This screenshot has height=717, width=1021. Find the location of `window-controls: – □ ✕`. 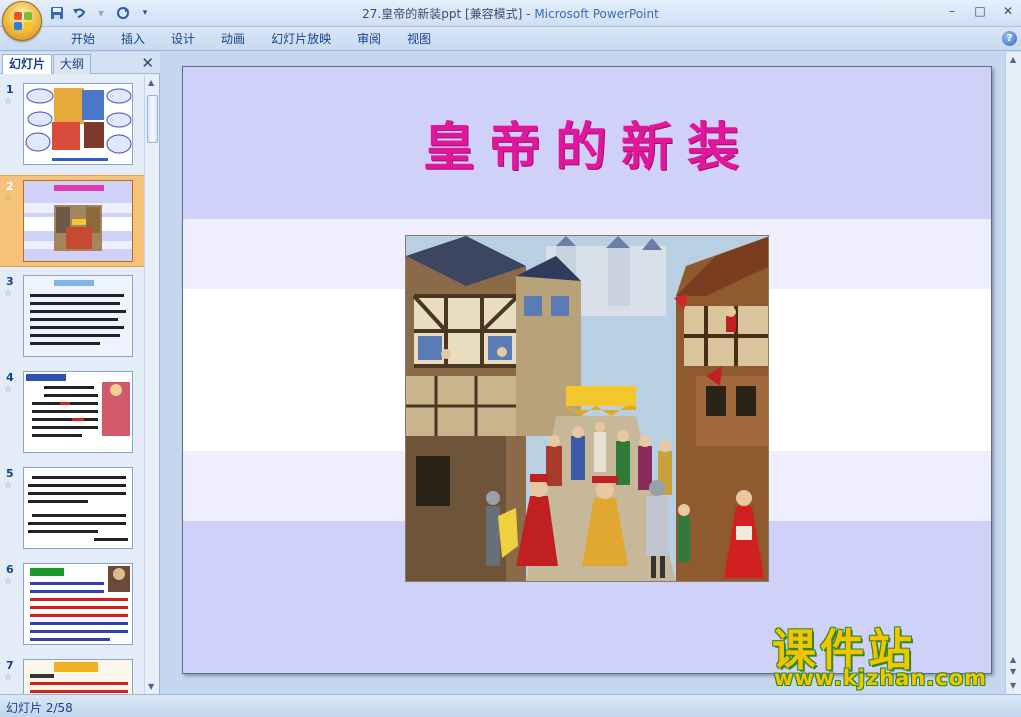

window-controls: – □ ✕ is located at coordinates (980, 11).